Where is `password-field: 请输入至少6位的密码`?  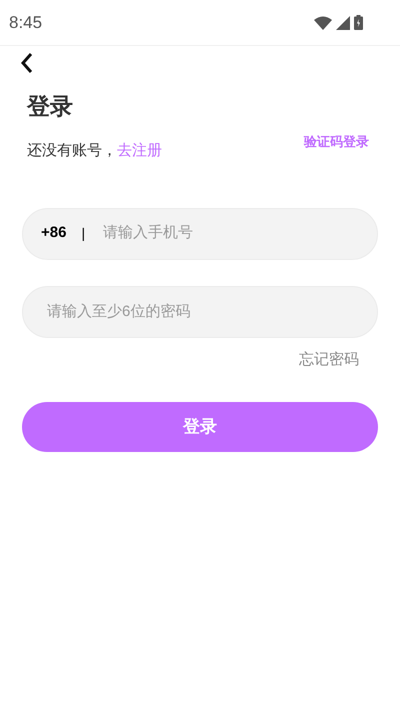 password-field: 请输入至少6位的密码 is located at coordinates (200, 312).